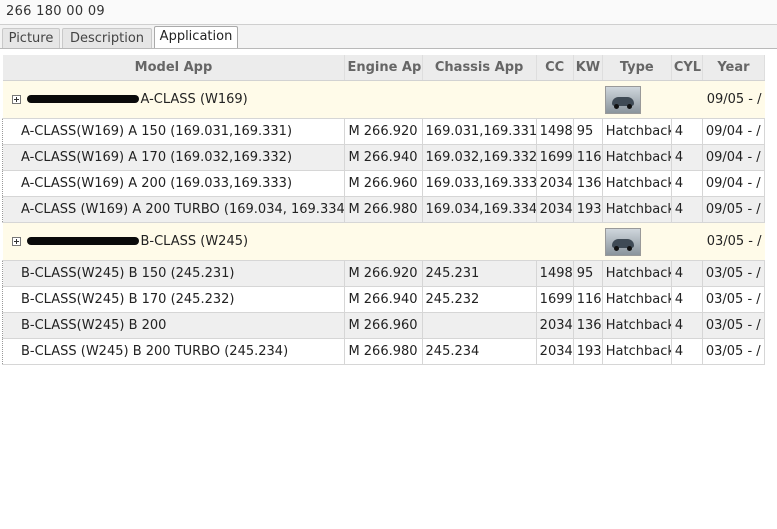 The width and height of the screenshot is (777, 529). I want to click on group-title: A-CLASS (W169), so click(194, 99).